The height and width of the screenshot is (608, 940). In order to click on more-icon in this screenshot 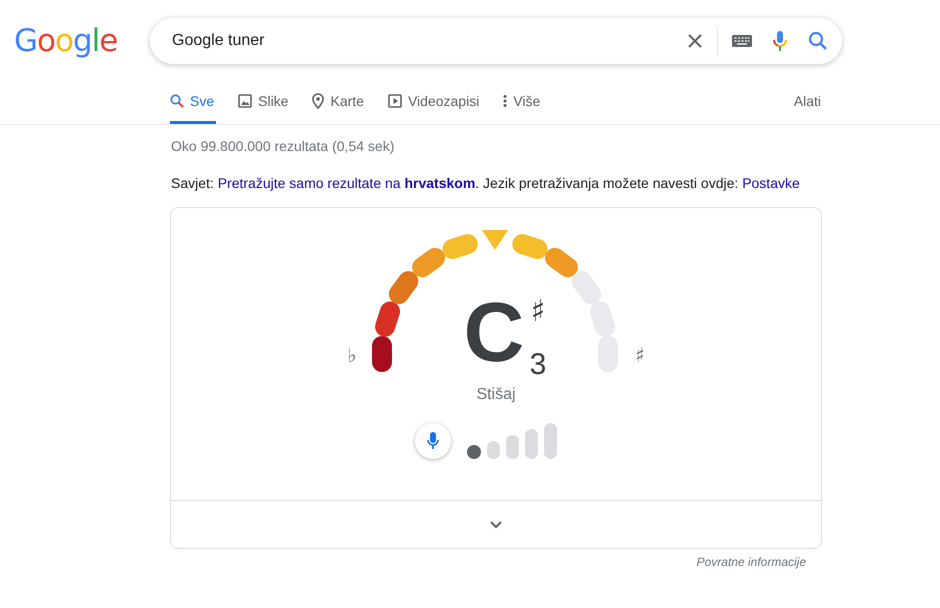, I will do `click(505, 101)`.